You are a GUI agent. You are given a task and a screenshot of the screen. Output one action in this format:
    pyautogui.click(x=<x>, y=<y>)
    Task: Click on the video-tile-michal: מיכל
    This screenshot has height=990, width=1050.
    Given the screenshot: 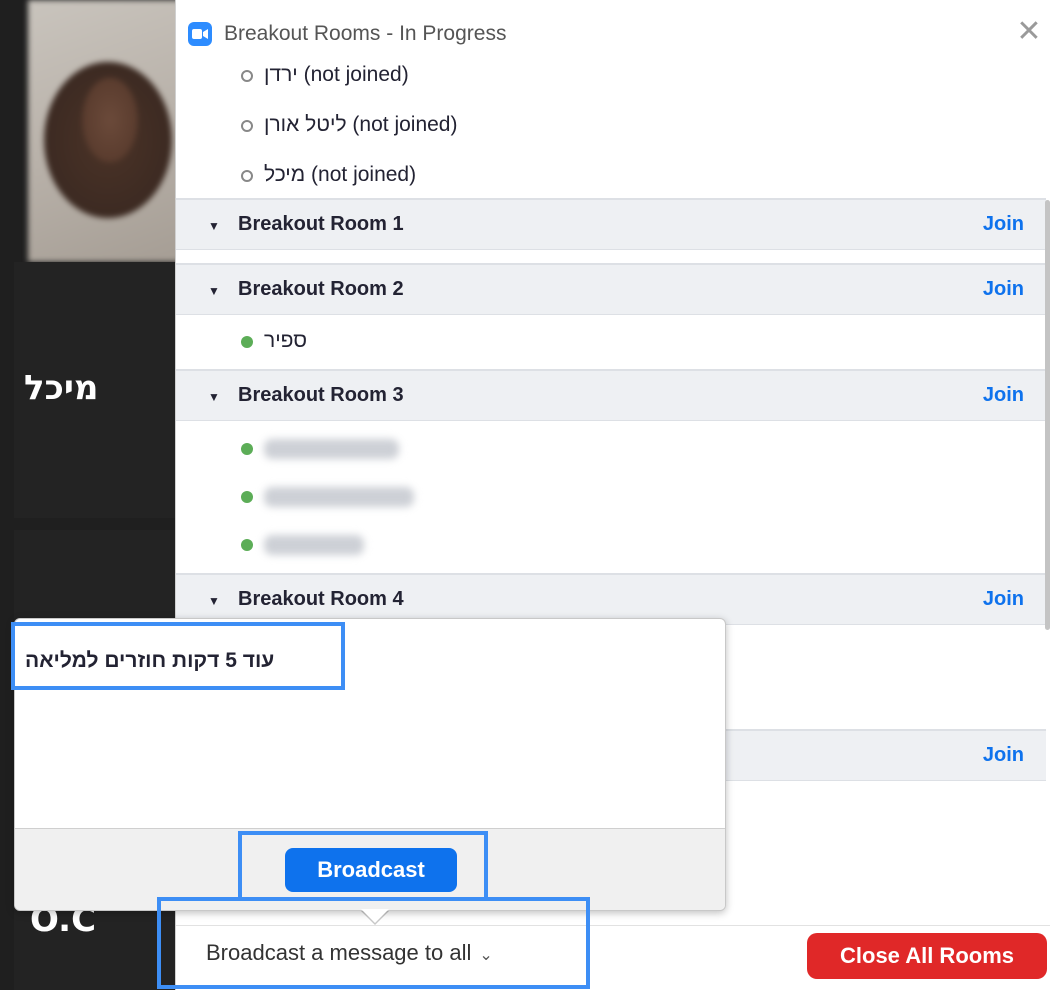 What is the action you would take?
    pyautogui.click(x=94, y=390)
    